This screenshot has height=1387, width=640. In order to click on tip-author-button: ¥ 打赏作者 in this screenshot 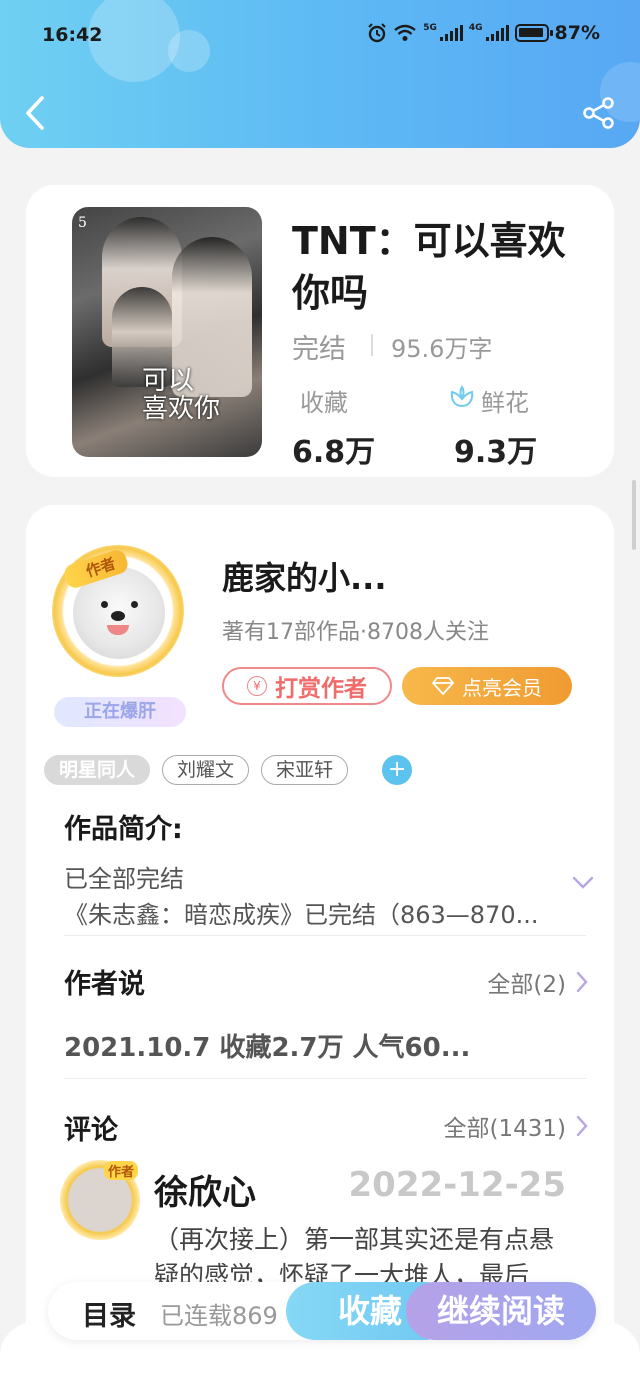, I will do `click(307, 686)`.